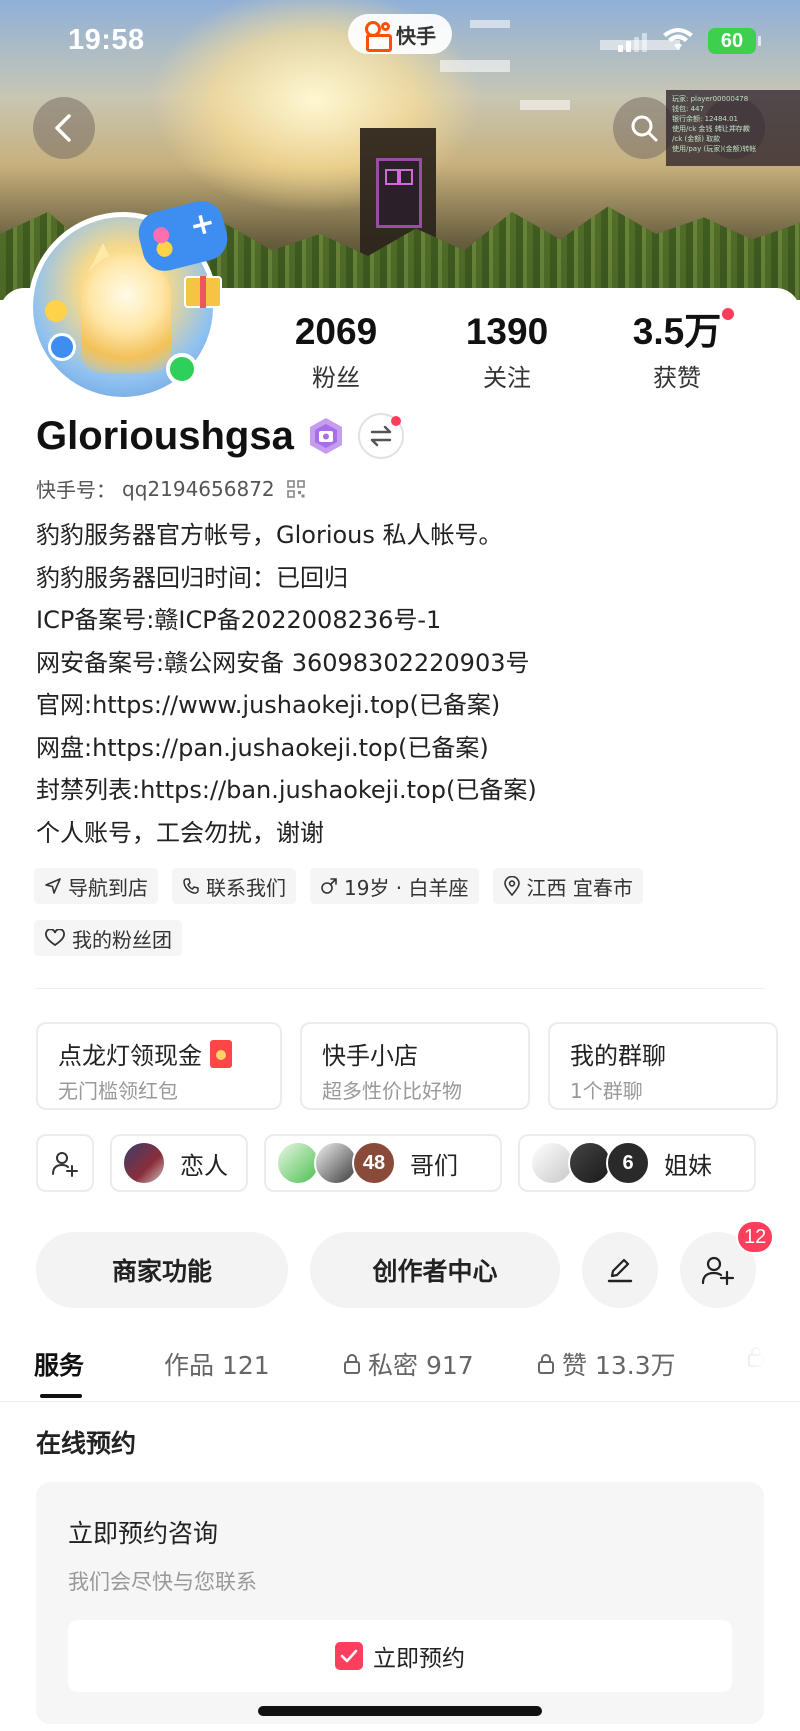 The image size is (800, 1731). I want to click on checkmark-icon, so click(349, 1656).